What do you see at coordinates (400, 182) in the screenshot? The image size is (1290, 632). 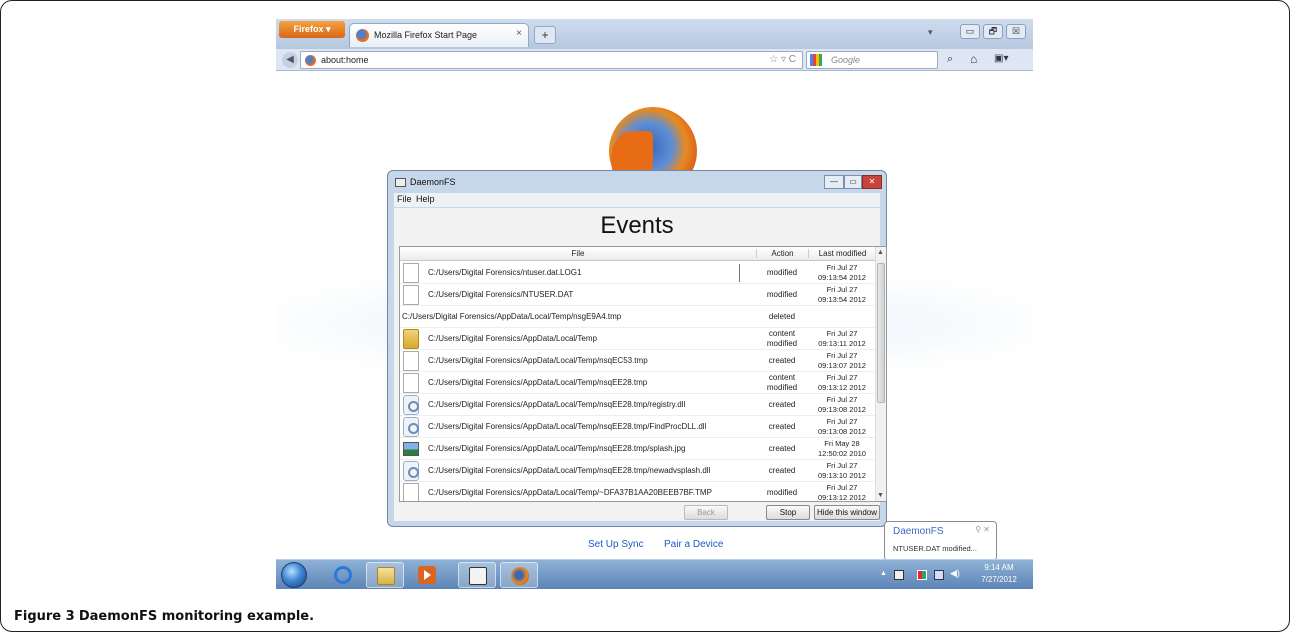 I see `daemonfs-app-icon` at bounding box center [400, 182].